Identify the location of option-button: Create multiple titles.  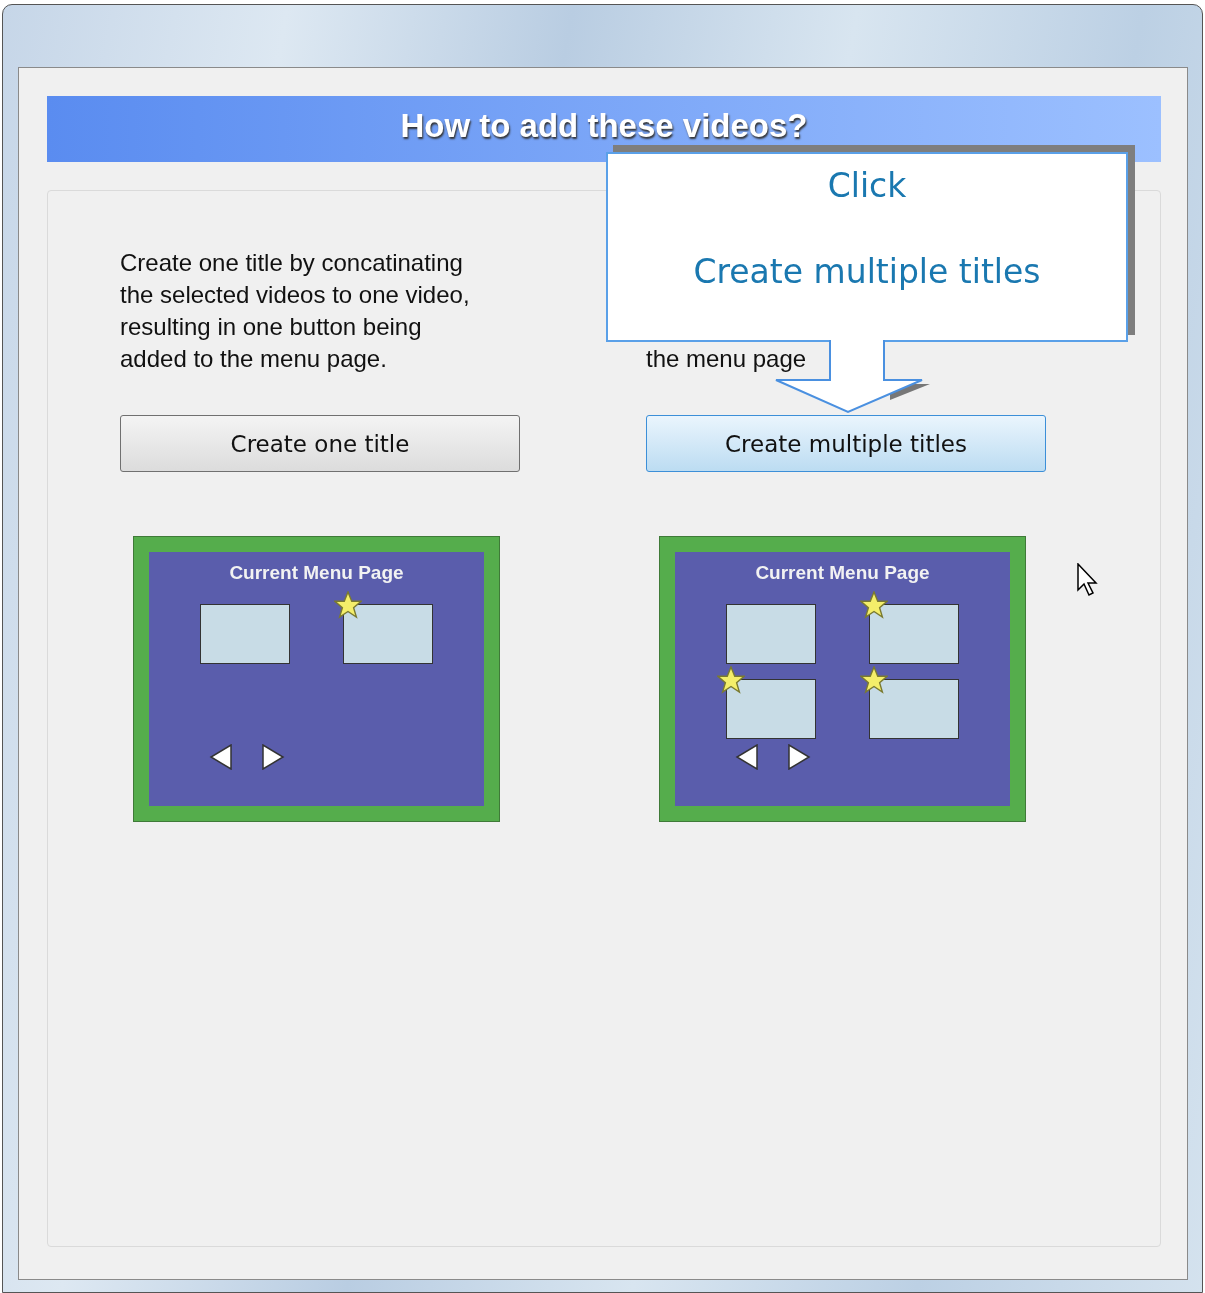
(846, 443).